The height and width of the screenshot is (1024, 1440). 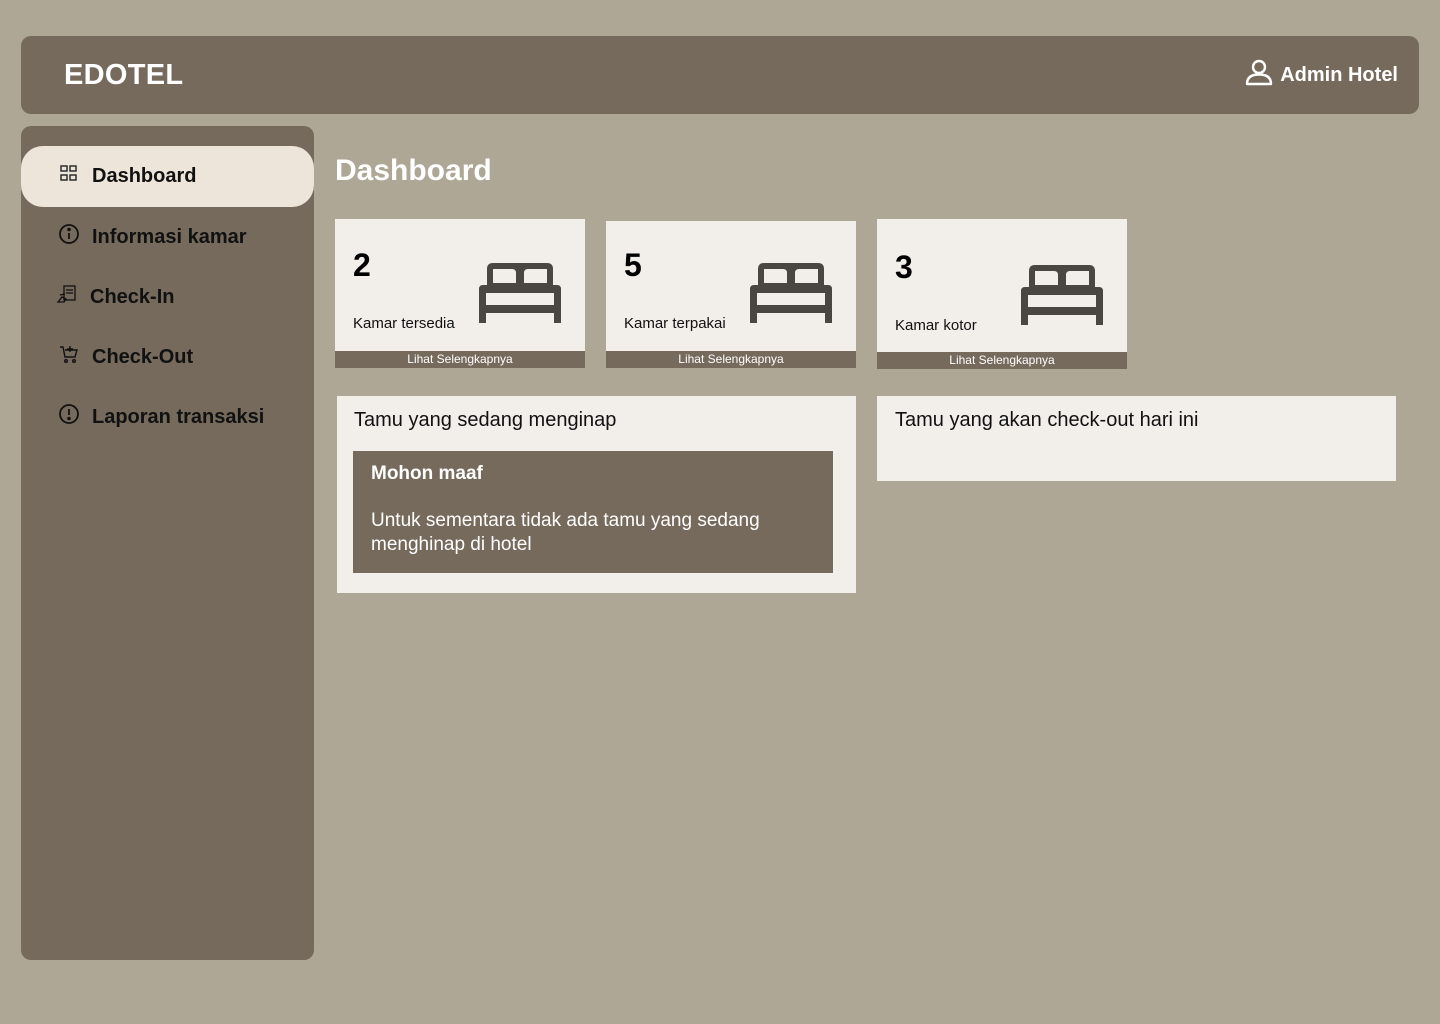 What do you see at coordinates (904, 267) in the screenshot?
I see `stat-value: 3` at bounding box center [904, 267].